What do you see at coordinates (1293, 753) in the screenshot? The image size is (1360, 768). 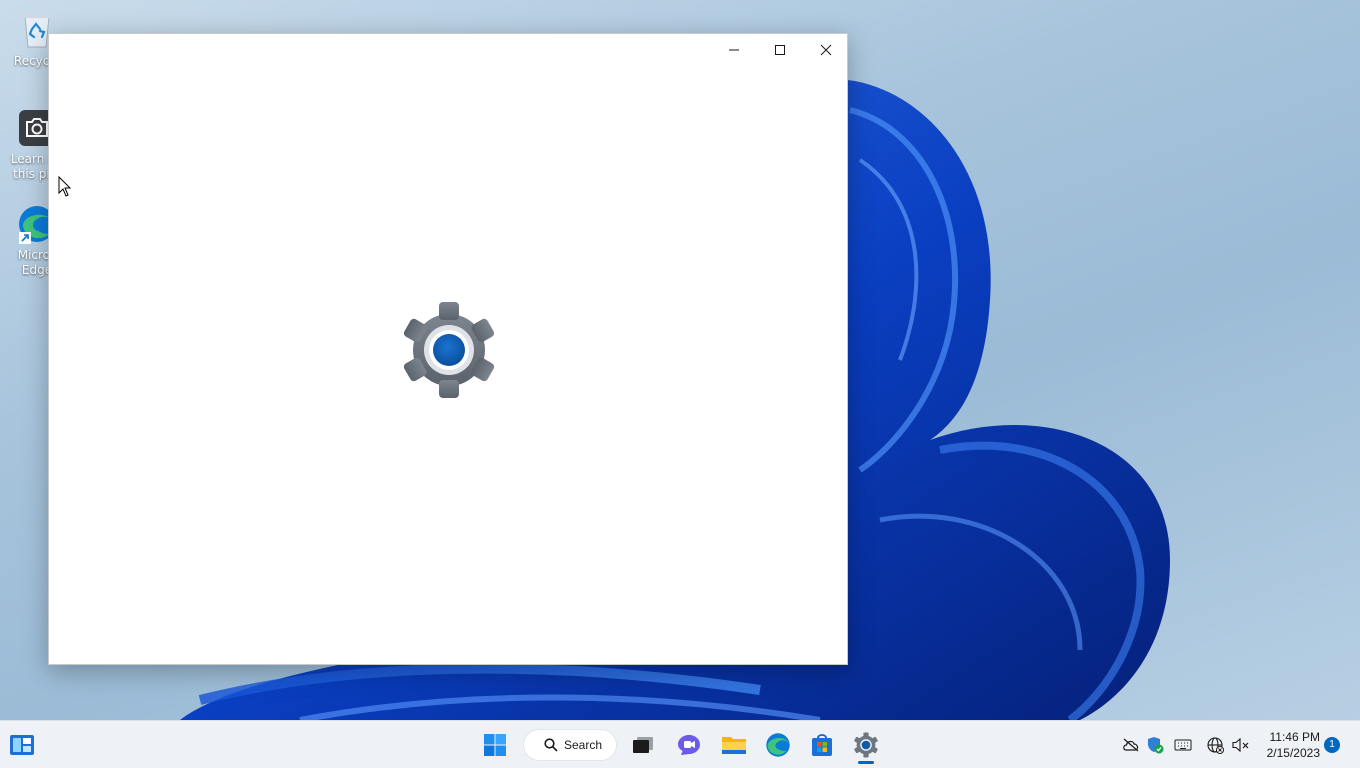 I see `clock-date: 2/15/2023` at bounding box center [1293, 753].